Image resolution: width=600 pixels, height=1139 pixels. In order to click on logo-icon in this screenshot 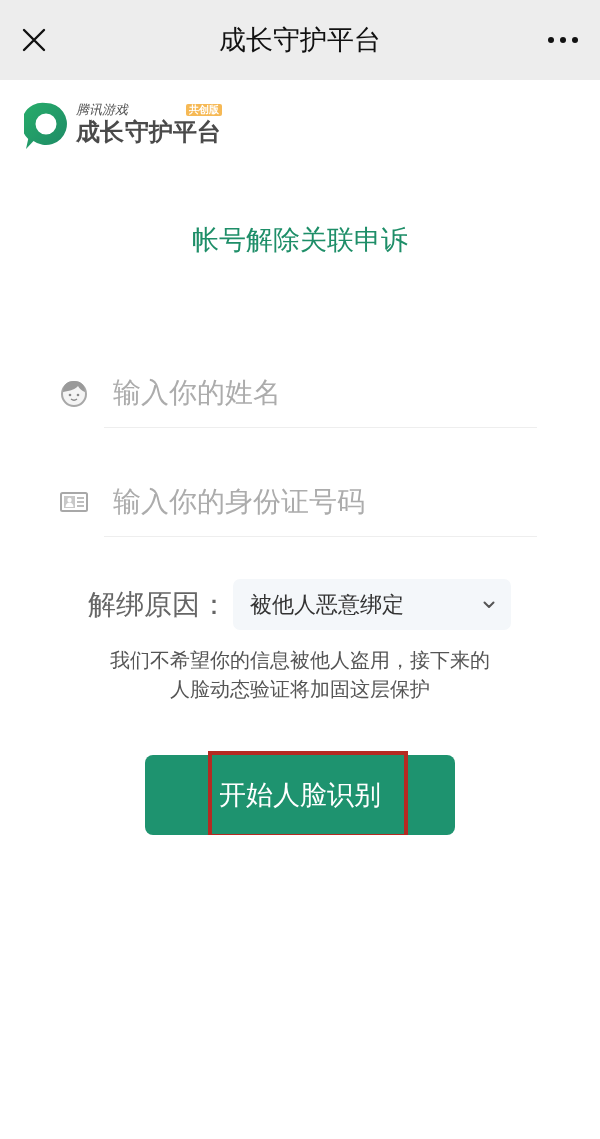, I will do `click(46, 126)`.